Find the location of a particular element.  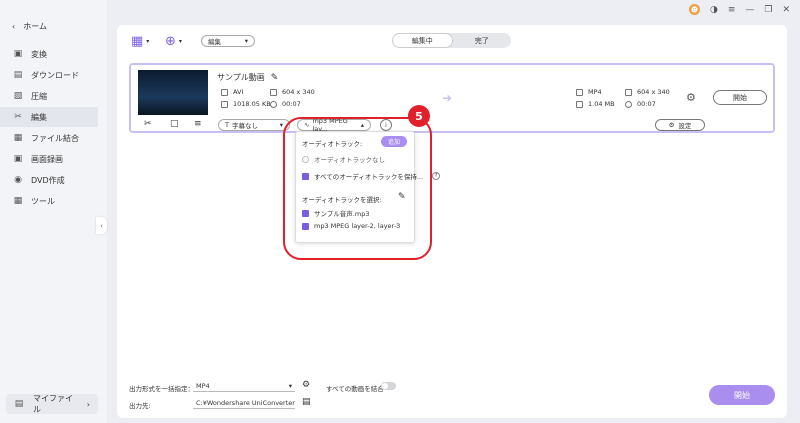

status-segment: 編集中 完了 is located at coordinates (451, 40).